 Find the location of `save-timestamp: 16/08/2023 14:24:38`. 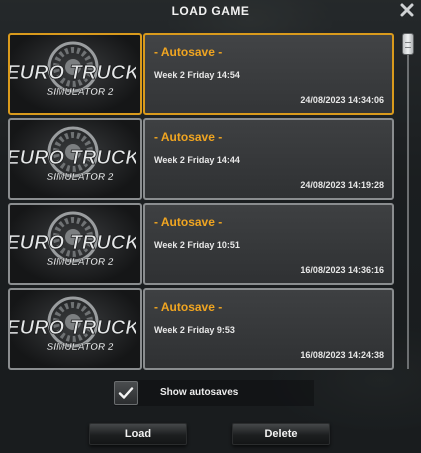

save-timestamp: 16/08/2023 14:24:38 is located at coordinates (342, 355).